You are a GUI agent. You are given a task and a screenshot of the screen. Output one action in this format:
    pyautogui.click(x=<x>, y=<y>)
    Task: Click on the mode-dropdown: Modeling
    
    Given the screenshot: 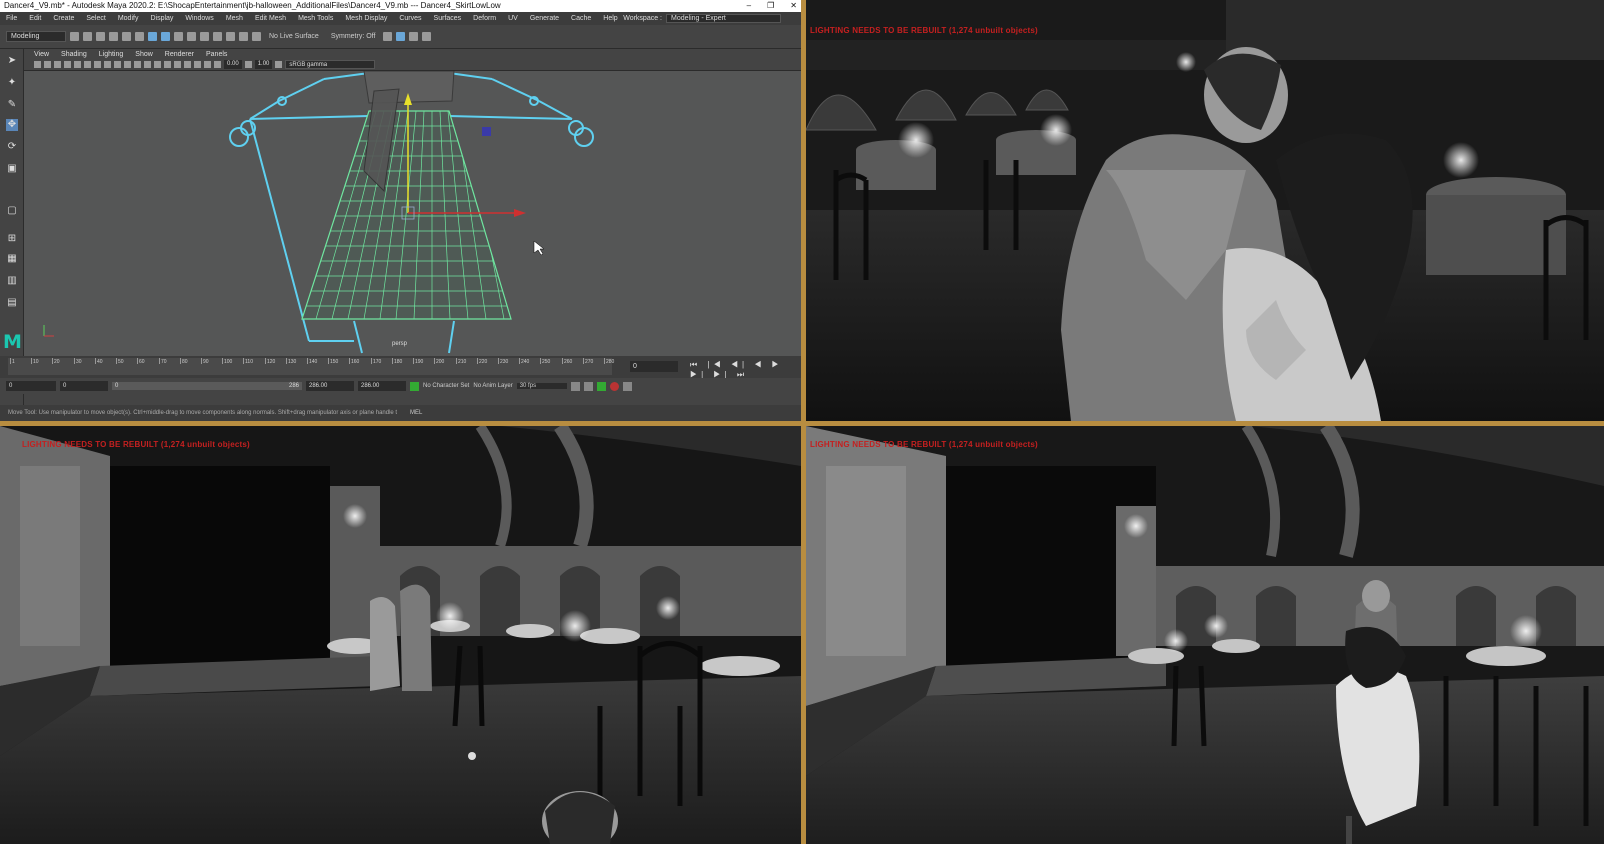 What is the action you would take?
    pyautogui.click(x=36, y=36)
    